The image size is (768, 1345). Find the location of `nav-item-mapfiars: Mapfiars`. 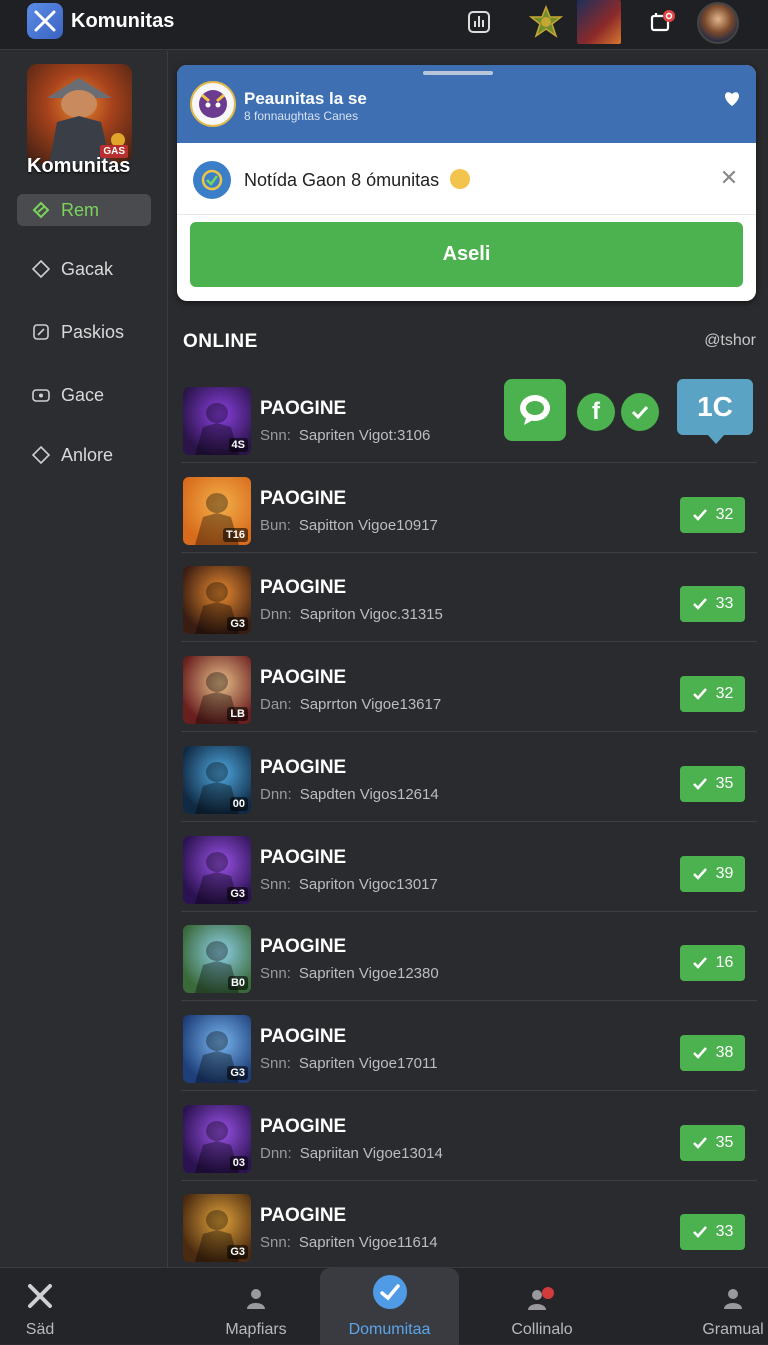

nav-item-mapfiars: Mapfiars is located at coordinates (256, 1306).